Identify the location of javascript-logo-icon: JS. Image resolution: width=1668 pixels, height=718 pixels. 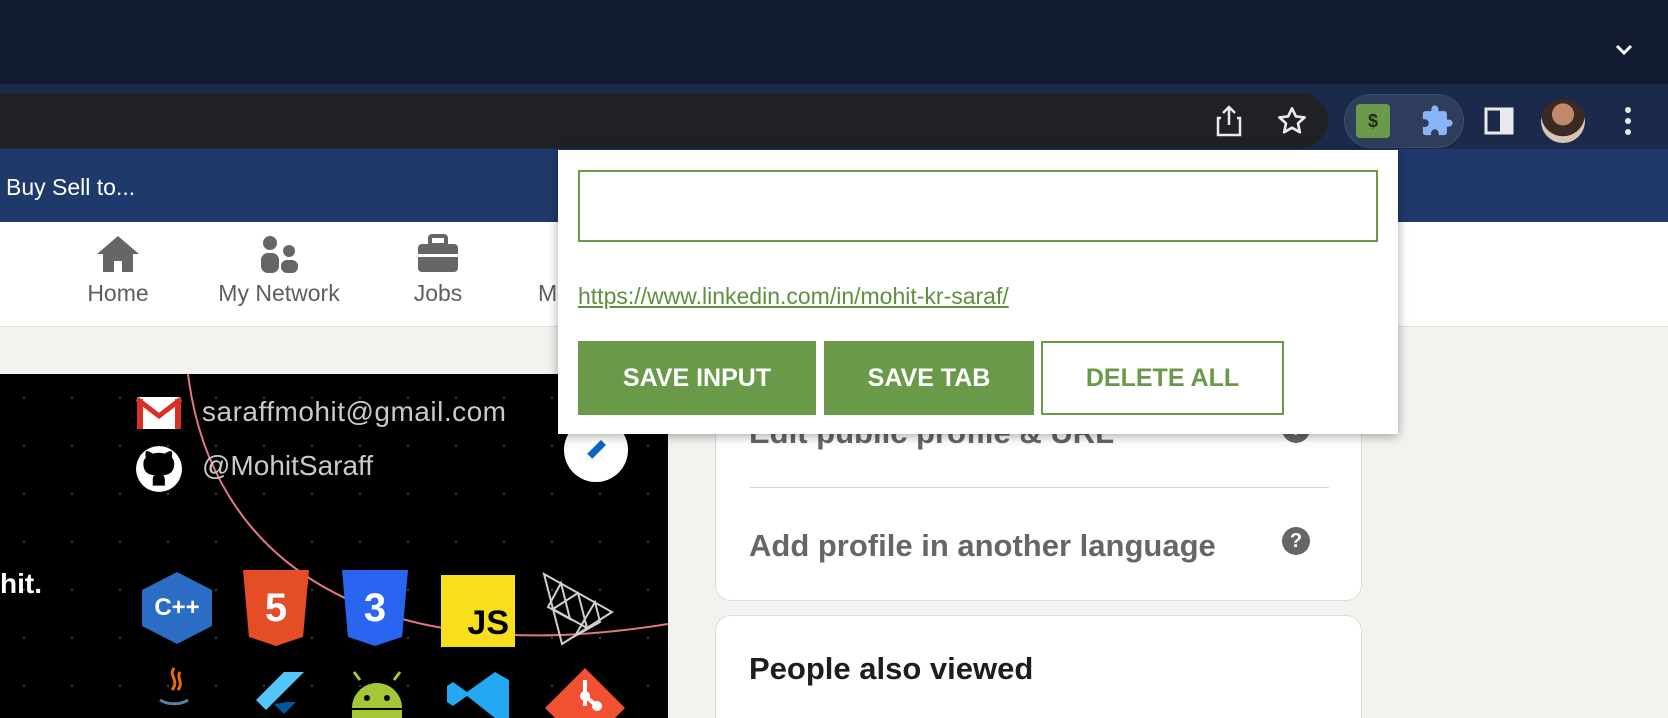
(478, 611).